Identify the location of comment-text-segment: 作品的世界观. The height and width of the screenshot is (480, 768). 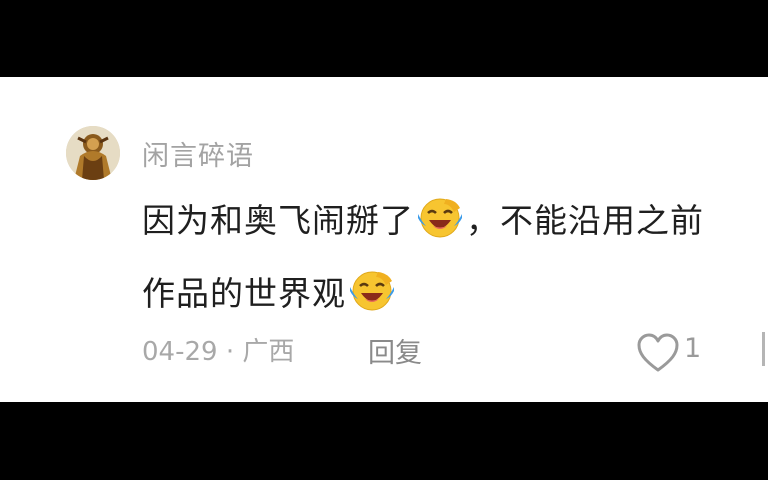
(244, 293).